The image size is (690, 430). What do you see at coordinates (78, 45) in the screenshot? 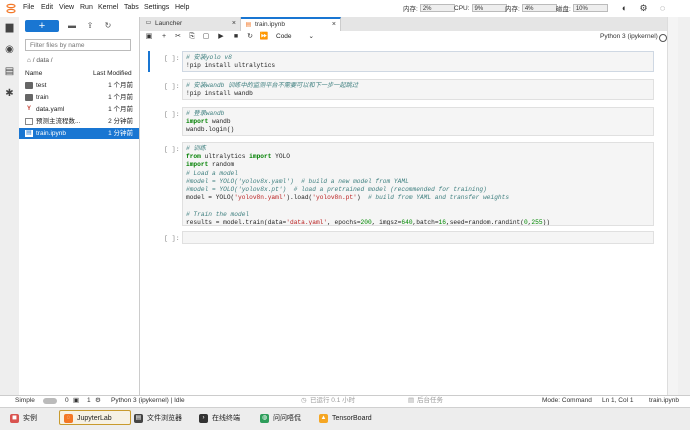
I see `file-filter-input` at bounding box center [78, 45].